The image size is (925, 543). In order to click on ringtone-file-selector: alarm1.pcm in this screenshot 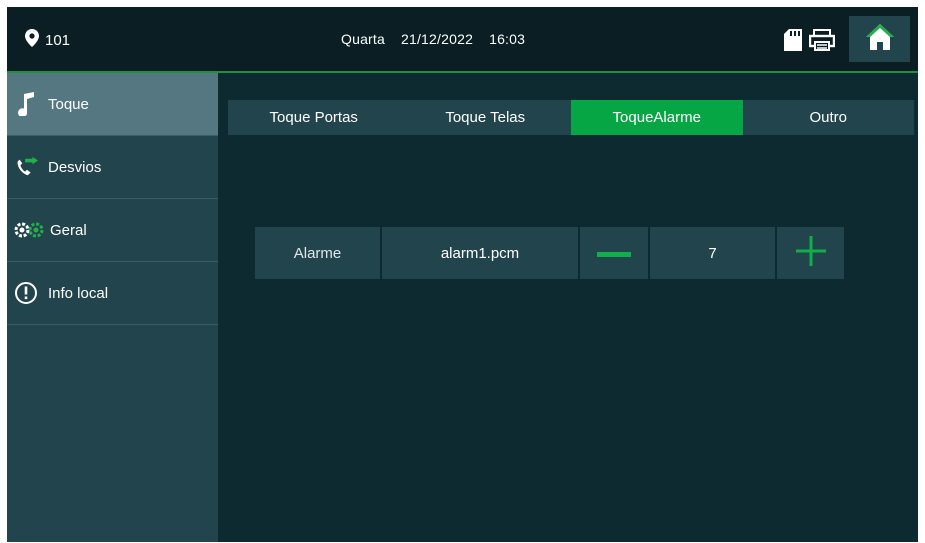, I will do `click(480, 253)`.